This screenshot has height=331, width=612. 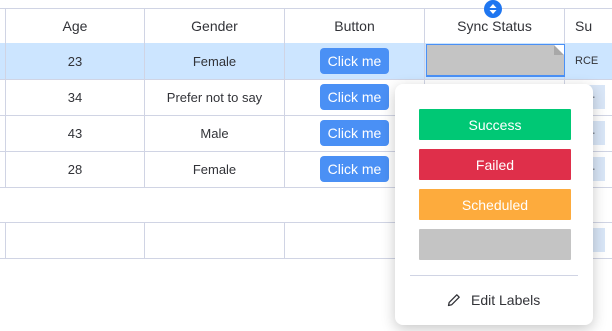 I want to click on gender-cell: Prefer not to say, so click(x=215, y=97).